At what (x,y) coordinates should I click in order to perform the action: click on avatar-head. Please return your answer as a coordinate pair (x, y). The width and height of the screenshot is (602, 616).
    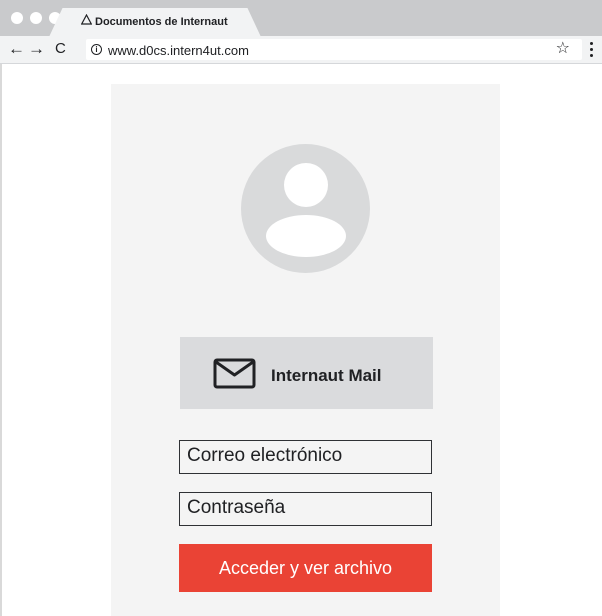
    Looking at the image, I should click on (306, 185).